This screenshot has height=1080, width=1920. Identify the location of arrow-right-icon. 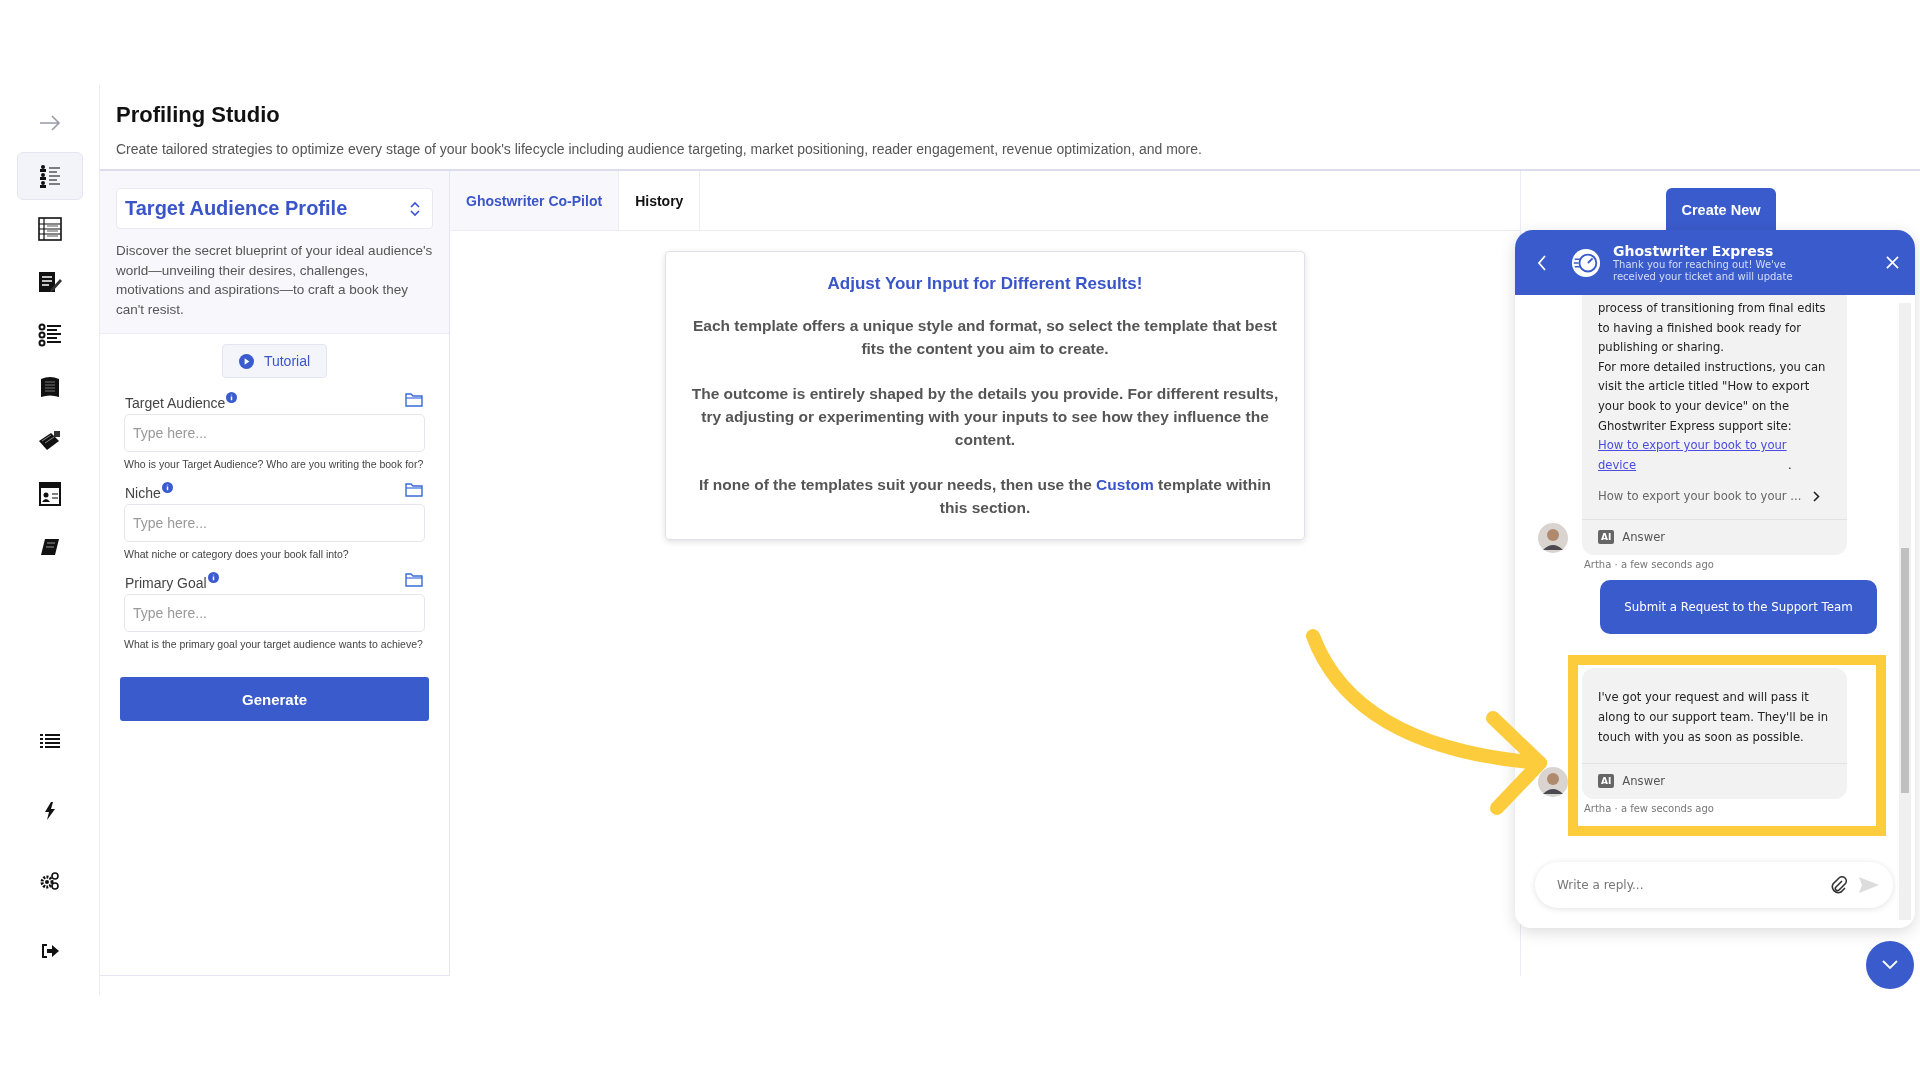
(49, 123).